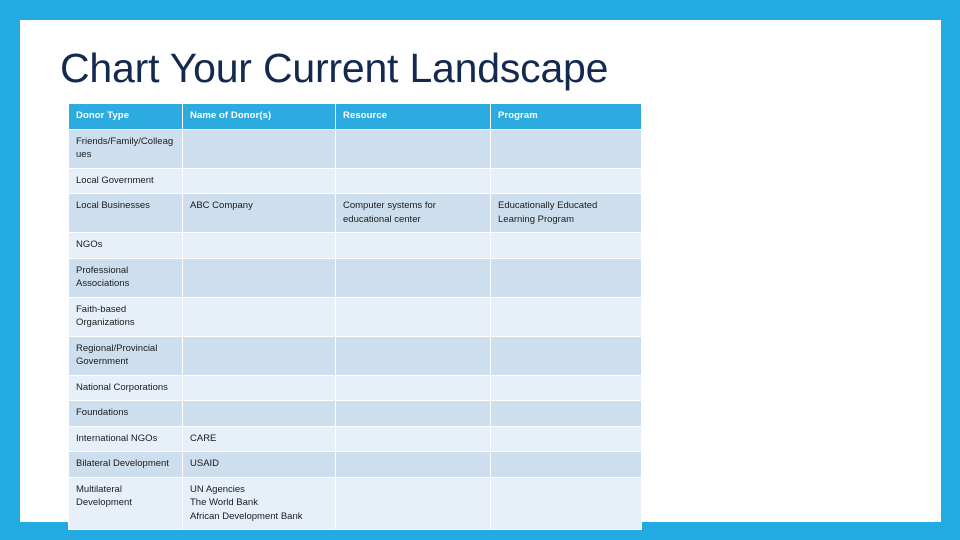  Describe the element at coordinates (122, 387) in the screenshot. I see `cell-text-line: National Corporations` at that location.